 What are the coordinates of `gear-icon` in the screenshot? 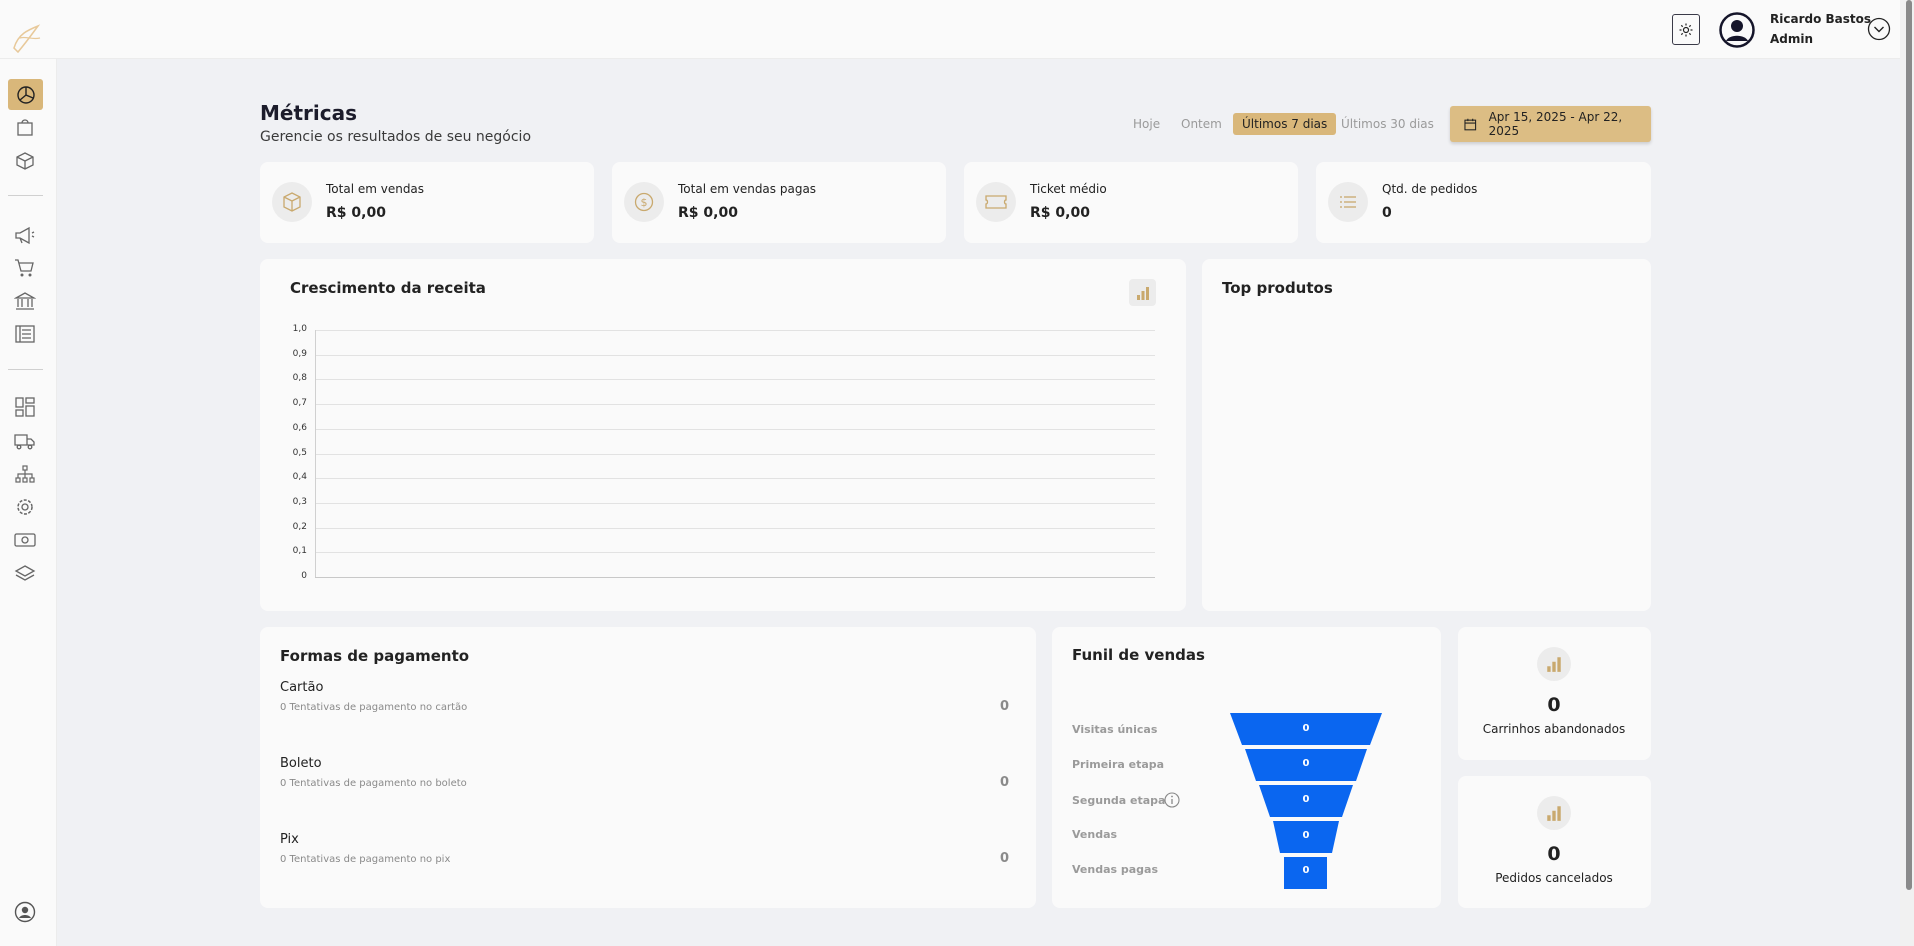 It's located at (25, 507).